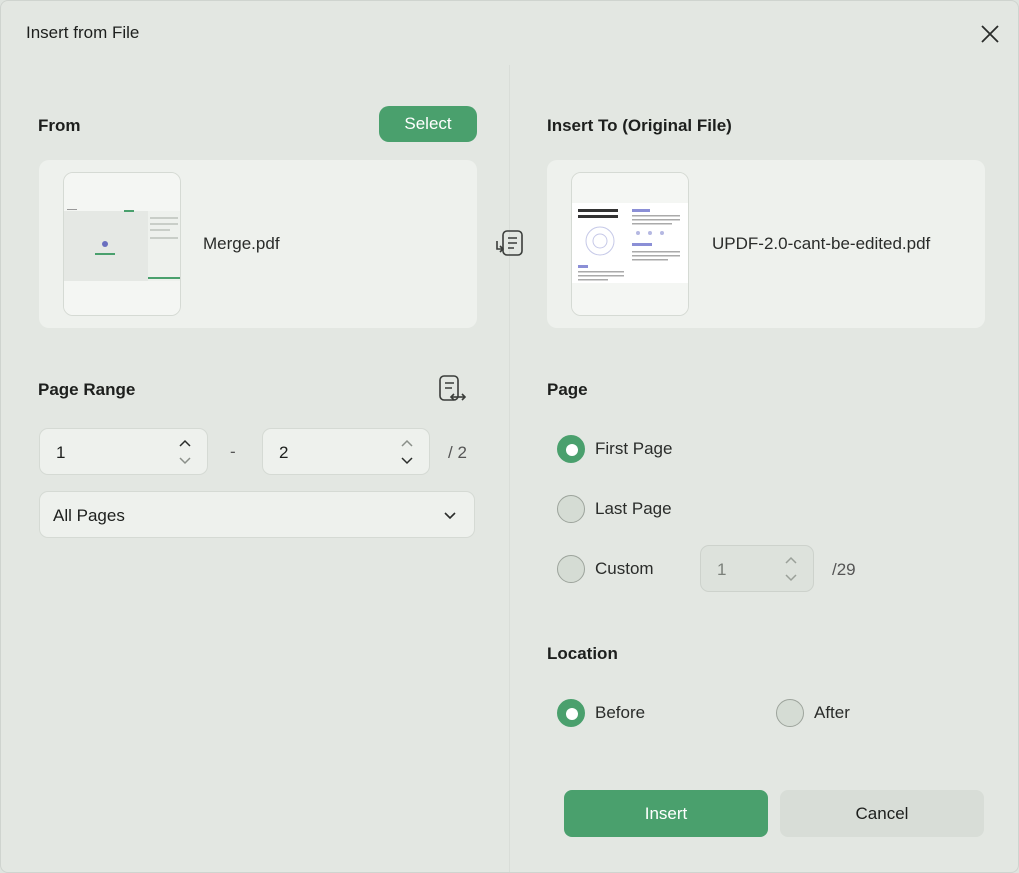 This screenshot has height=873, width=1019. What do you see at coordinates (457, 453) in the screenshot?
I see `range-total: / 2` at bounding box center [457, 453].